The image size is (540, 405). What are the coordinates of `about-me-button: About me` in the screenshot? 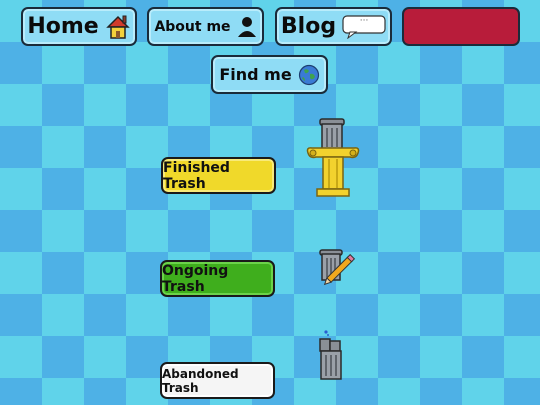 It's located at (205, 26).